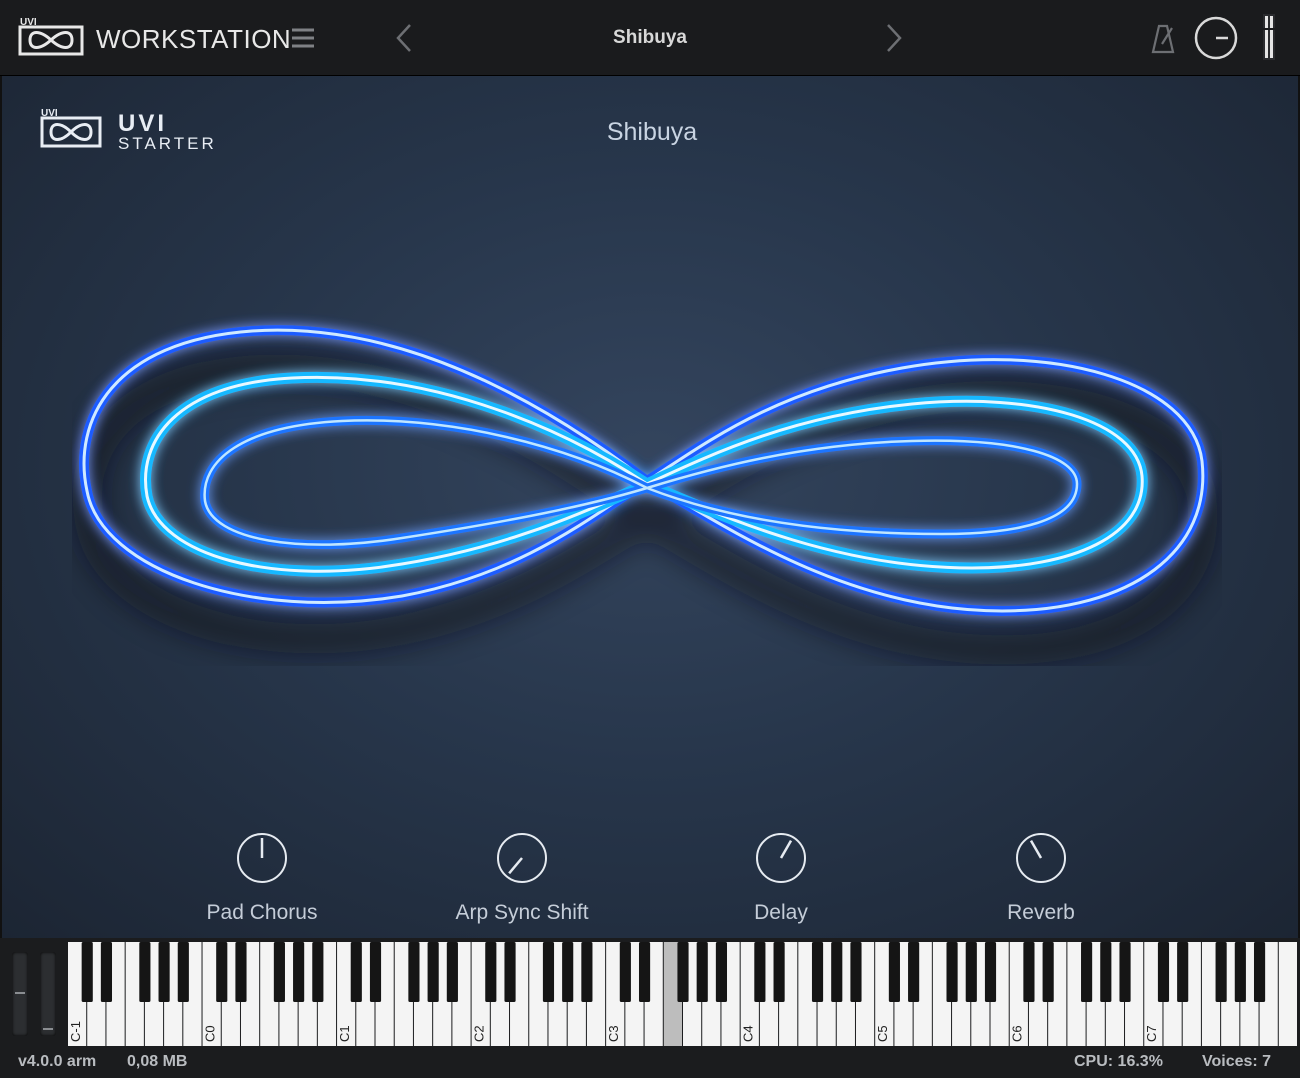 This screenshot has width=1300, height=1078. Describe the element at coordinates (262, 912) in the screenshot. I see `knob-label: Pad Chorus` at that location.